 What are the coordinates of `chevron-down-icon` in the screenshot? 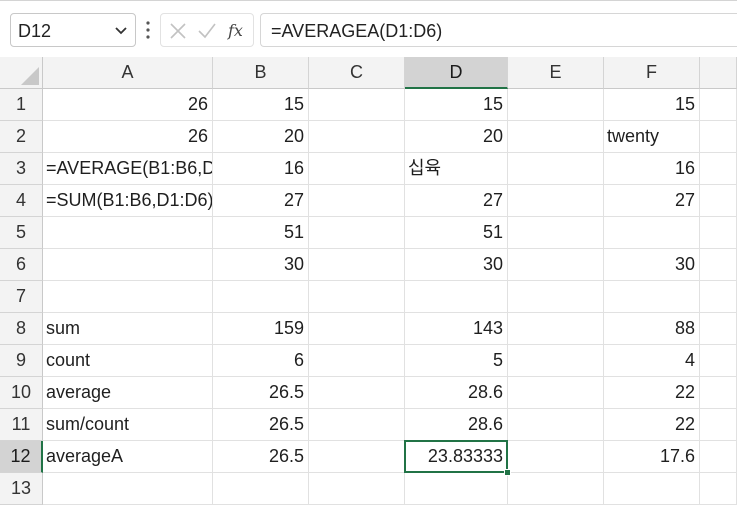 It's located at (121, 30).